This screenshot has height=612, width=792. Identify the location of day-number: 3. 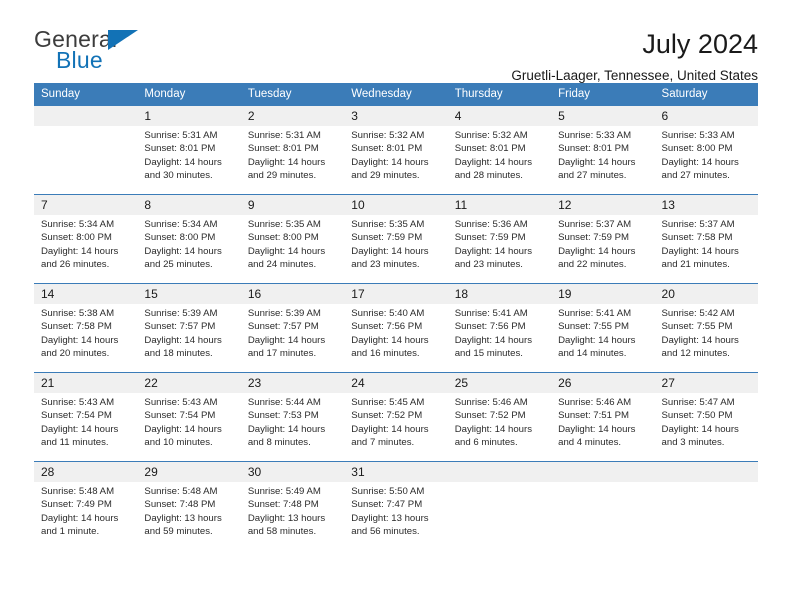
(396, 116).